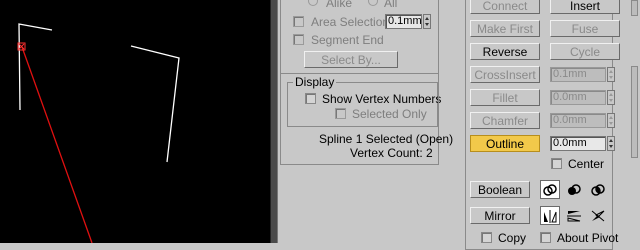  I want to click on boolean-subtract-icon, so click(574, 189).